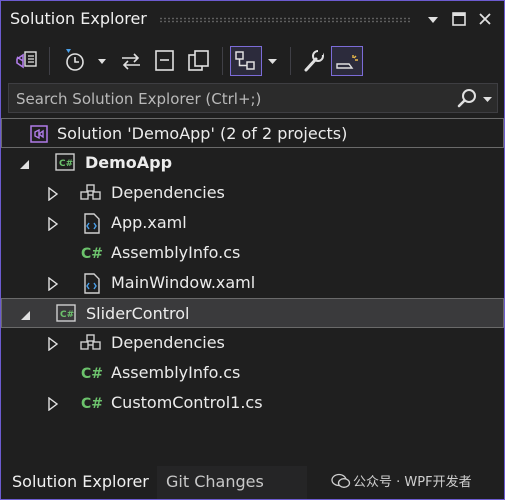 This screenshot has width=505, height=500. What do you see at coordinates (232, 482) in the screenshot?
I see `tab-git-changes: Git Changes` at bounding box center [232, 482].